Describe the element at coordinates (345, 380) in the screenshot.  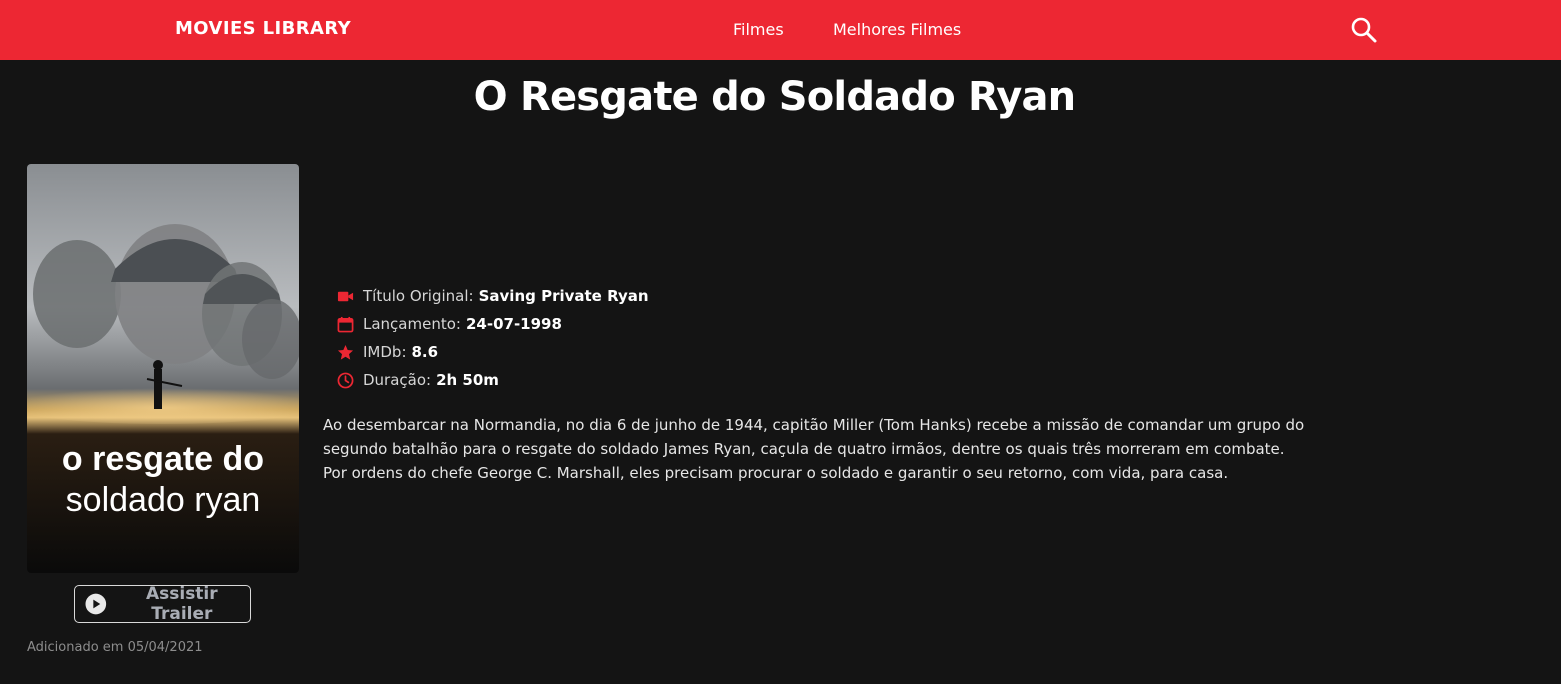
I see `clock-icon` at that location.